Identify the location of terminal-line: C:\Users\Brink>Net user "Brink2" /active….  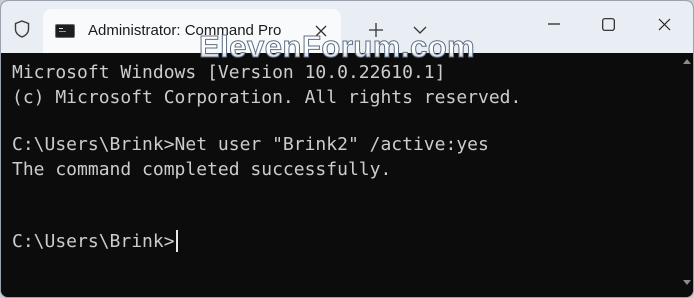
(250, 144).